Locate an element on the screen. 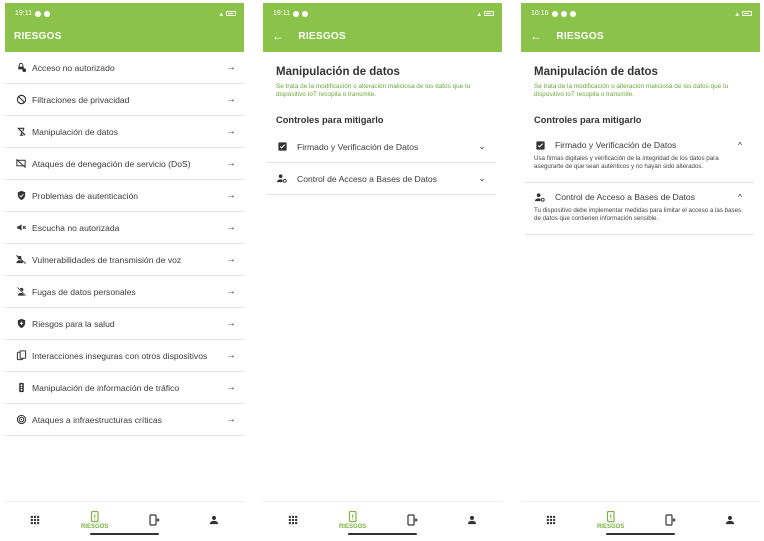 This screenshot has width=764, height=541. risk-label: Ataques de denegación de servicio (DoS) is located at coordinates (111, 163).